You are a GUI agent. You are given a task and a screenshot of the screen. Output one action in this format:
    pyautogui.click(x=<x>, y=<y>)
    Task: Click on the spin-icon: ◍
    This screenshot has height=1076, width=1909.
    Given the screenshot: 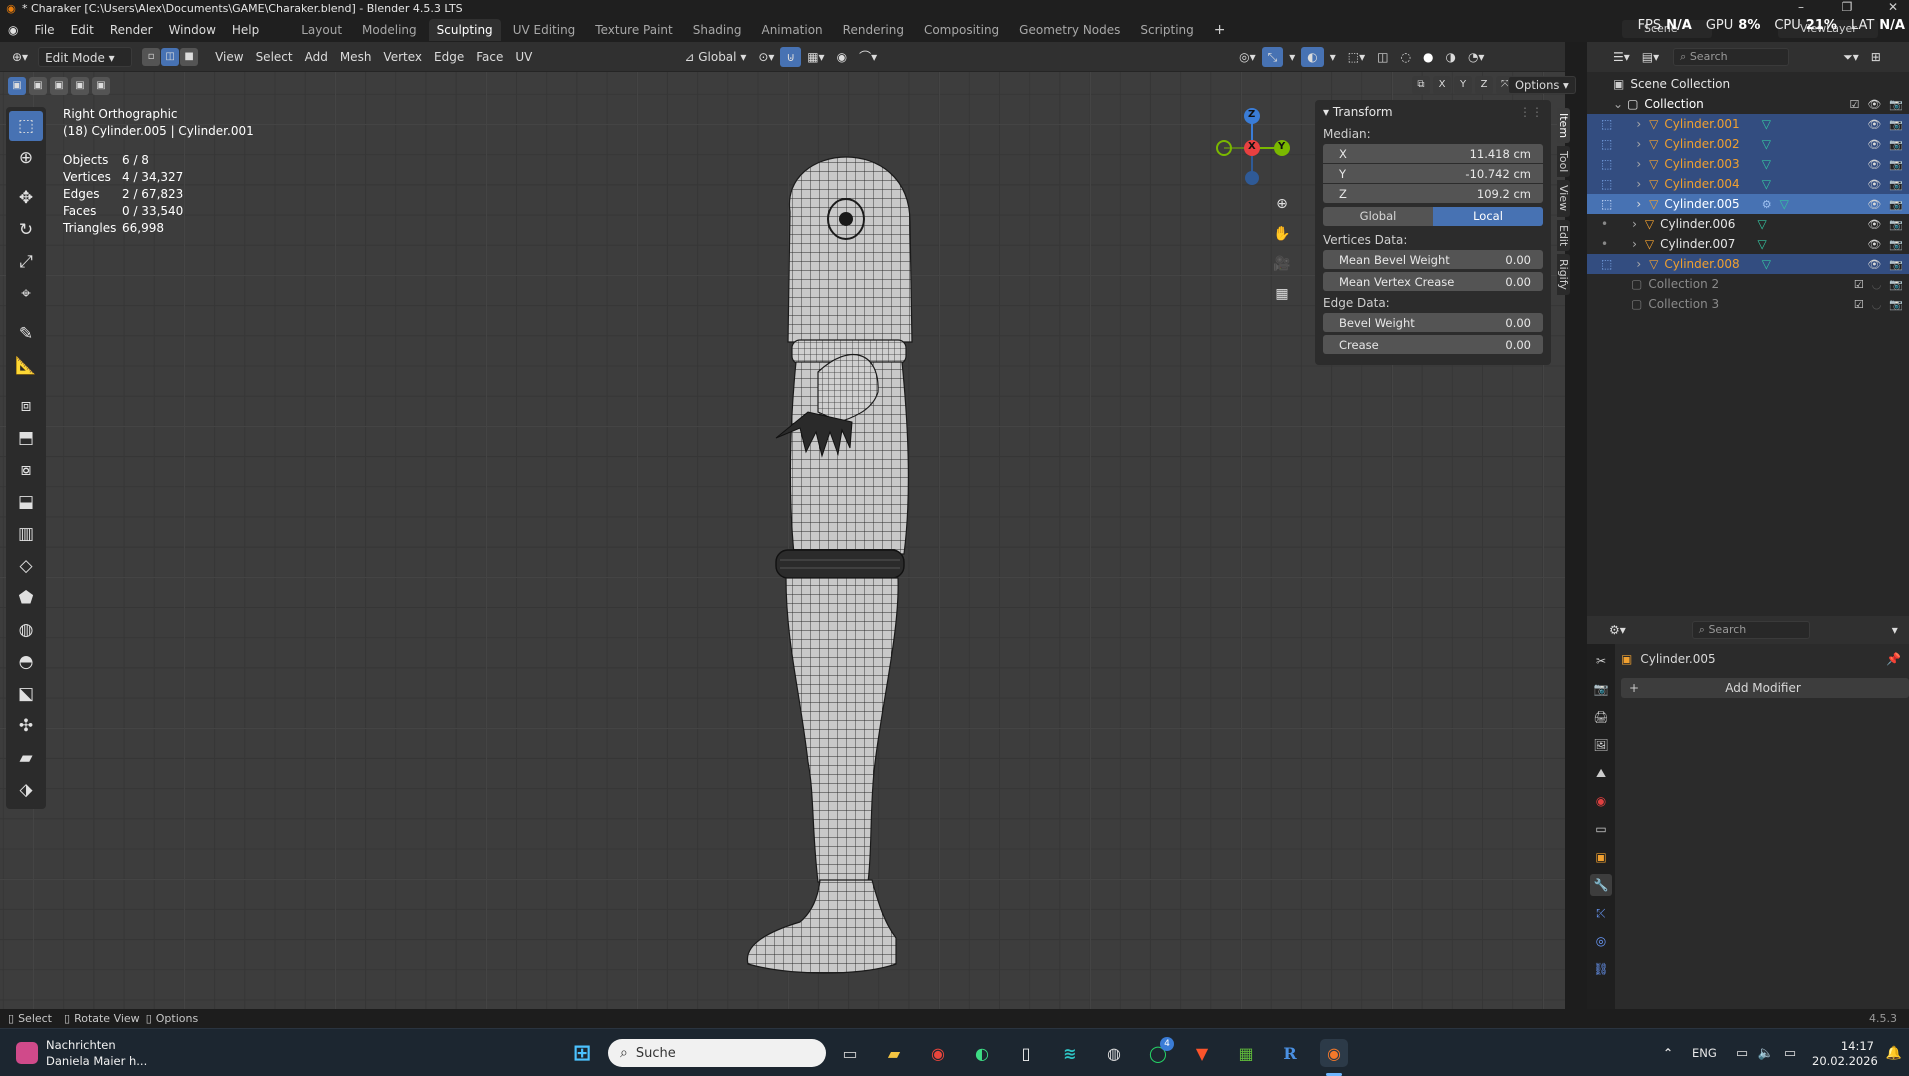 What is the action you would take?
    pyautogui.click(x=26, y=630)
    